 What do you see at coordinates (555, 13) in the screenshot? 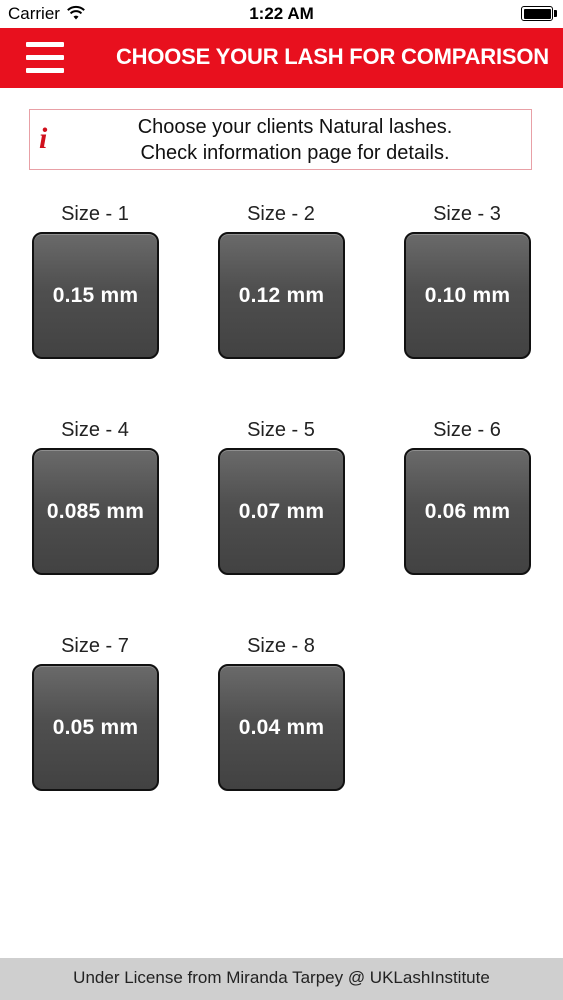
I see `battery-tip` at bounding box center [555, 13].